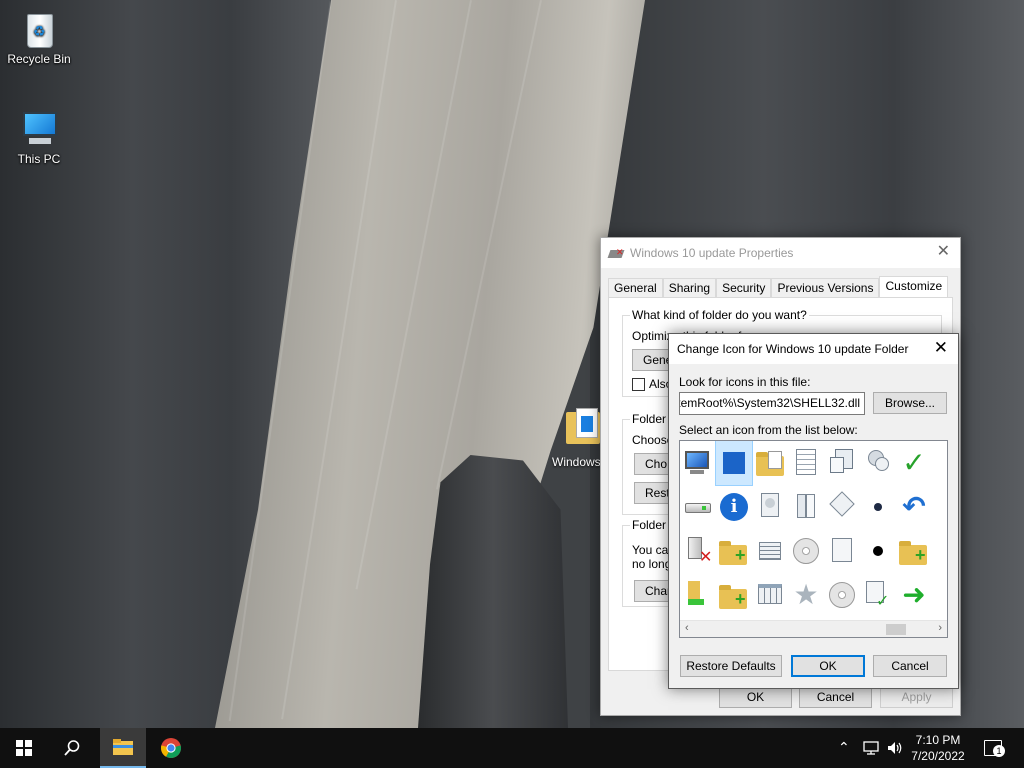 This screenshot has height=768, width=1024. What do you see at coordinates (652, 550) in the screenshot?
I see `folder-icons-text-1: You car` at bounding box center [652, 550].